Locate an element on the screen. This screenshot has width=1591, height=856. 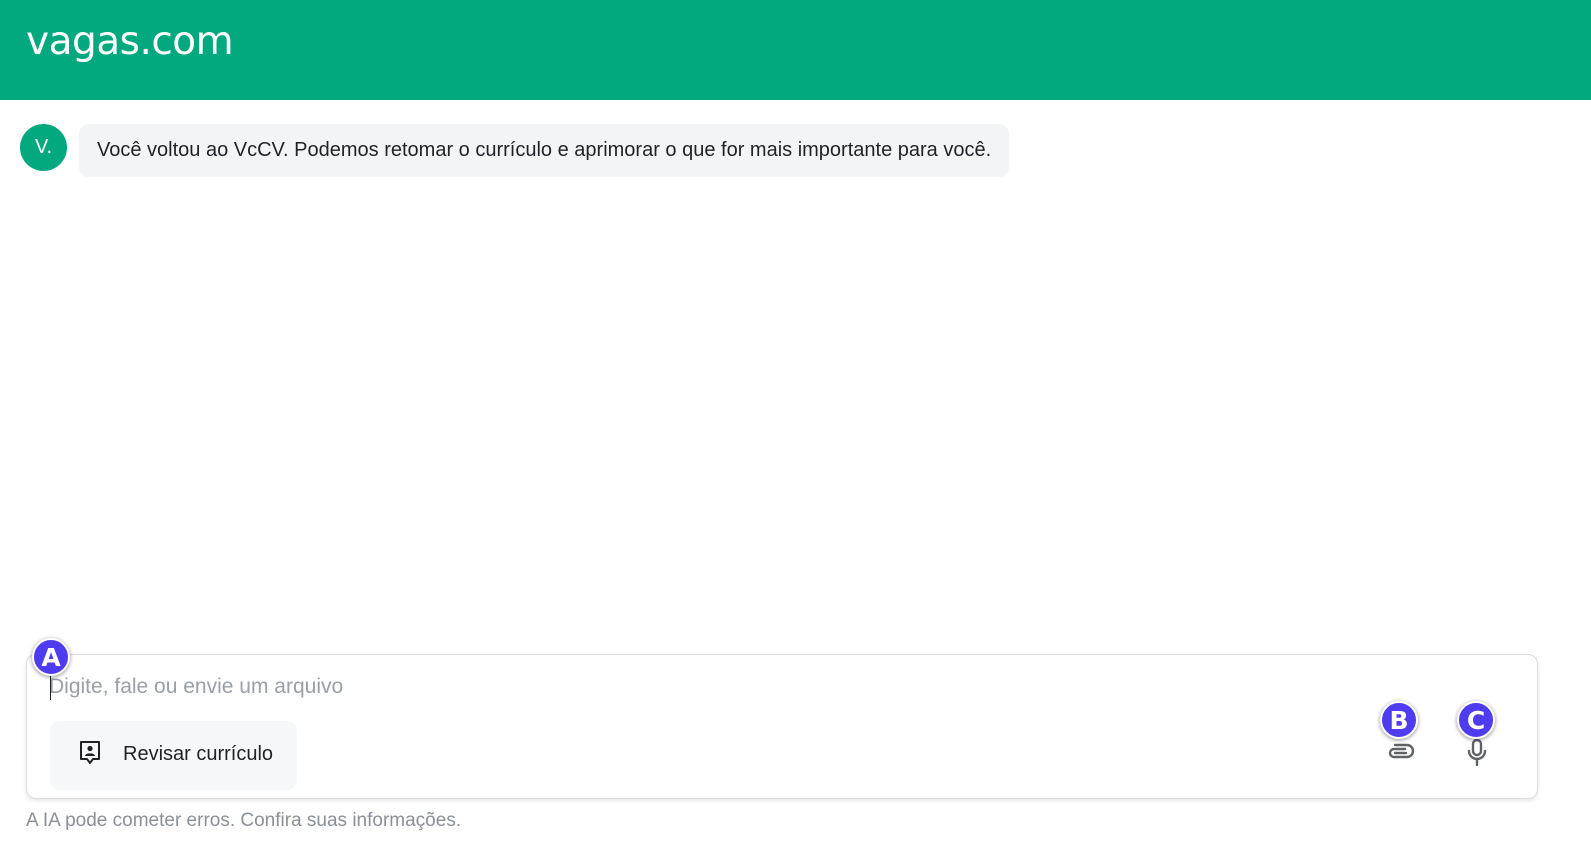
paperclip-icon is located at coordinates (1400, 755).